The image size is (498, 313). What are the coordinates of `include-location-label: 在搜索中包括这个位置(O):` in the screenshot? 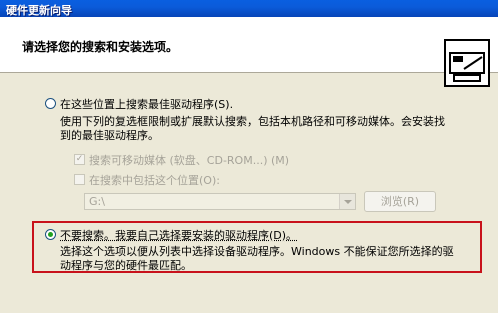 It's located at (154, 180).